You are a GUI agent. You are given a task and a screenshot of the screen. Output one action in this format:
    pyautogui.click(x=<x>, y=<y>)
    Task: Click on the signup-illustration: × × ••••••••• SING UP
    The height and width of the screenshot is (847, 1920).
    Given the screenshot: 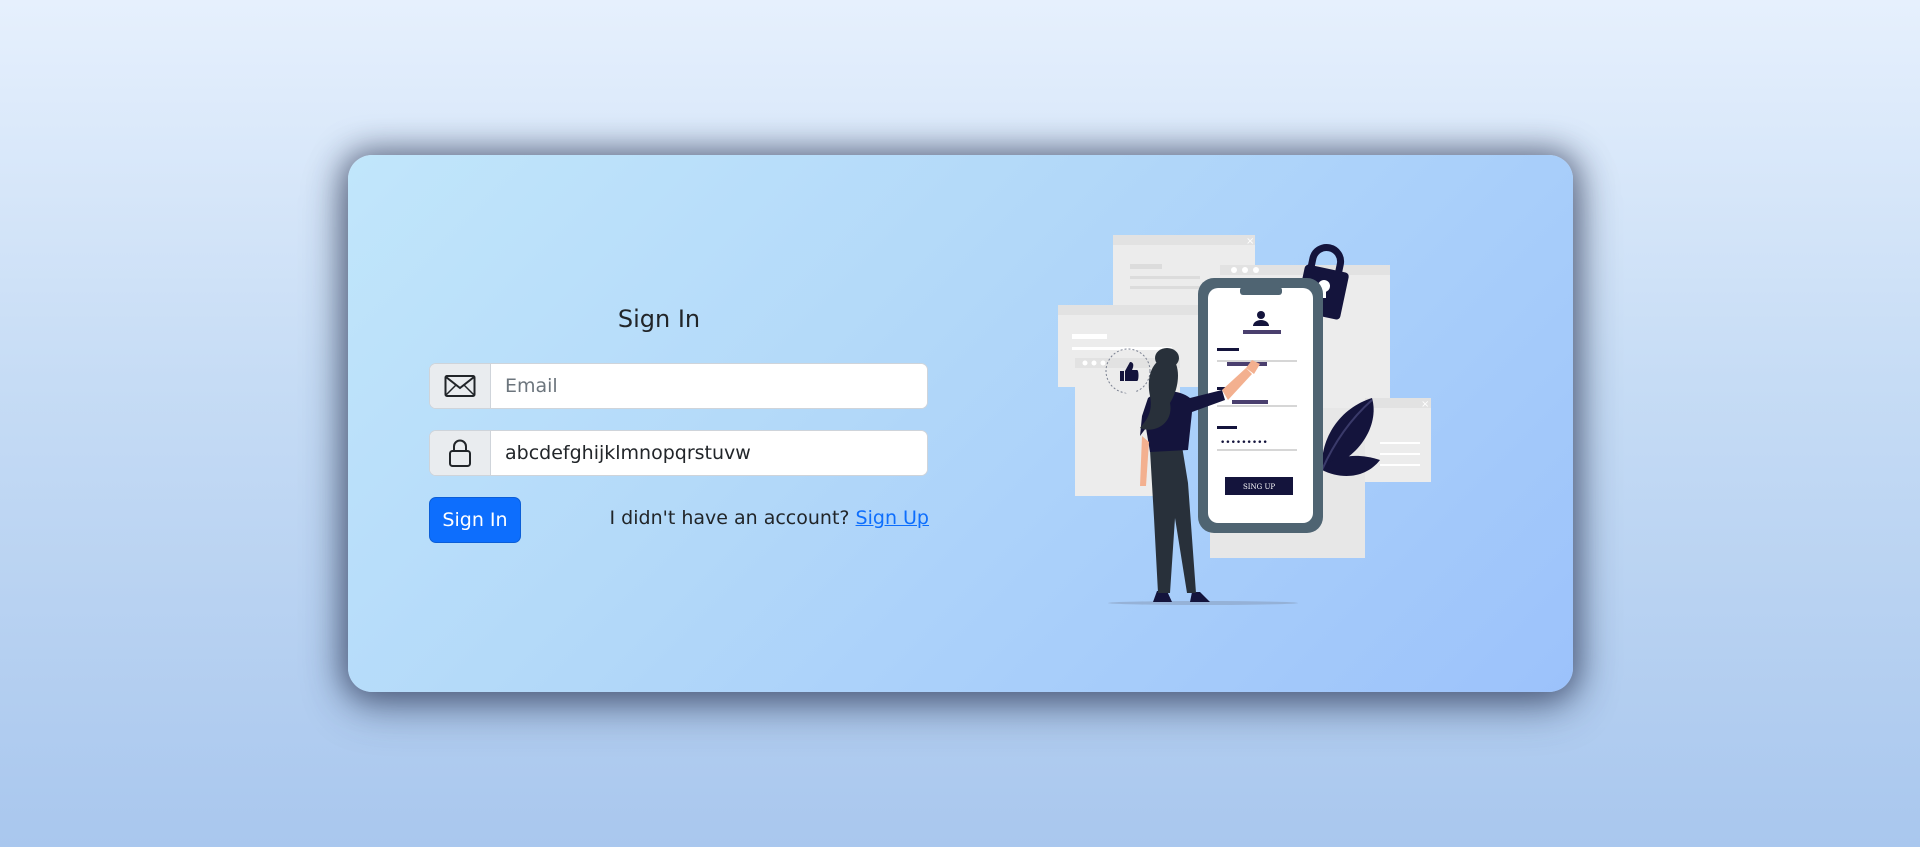 What is the action you would take?
    pyautogui.click(x=1244, y=420)
    